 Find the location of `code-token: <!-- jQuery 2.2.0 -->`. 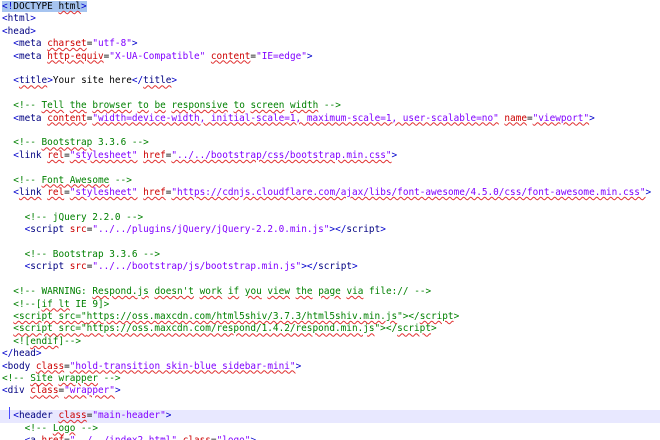

code-token: <!-- jQuery 2.2.0 --> is located at coordinates (84, 217).